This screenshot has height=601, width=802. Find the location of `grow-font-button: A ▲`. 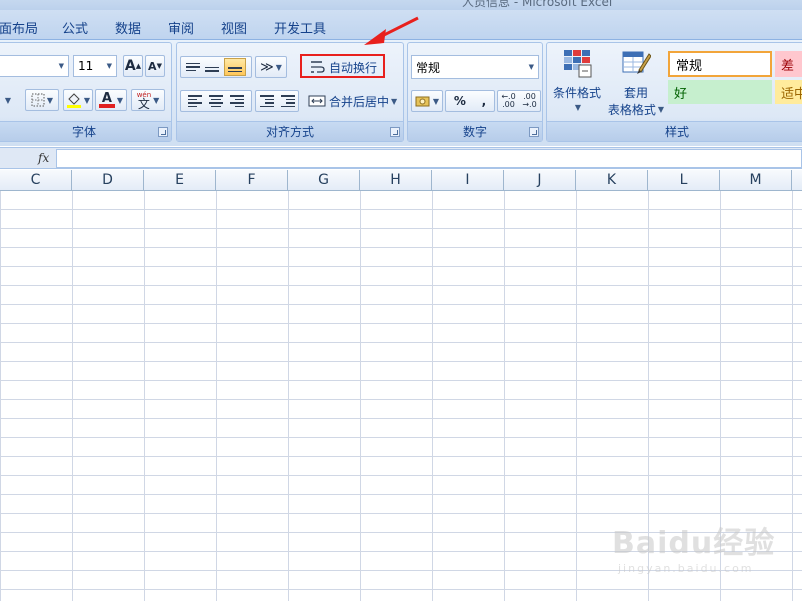

grow-font-button: A ▲ is located at coordinates (133, 66).